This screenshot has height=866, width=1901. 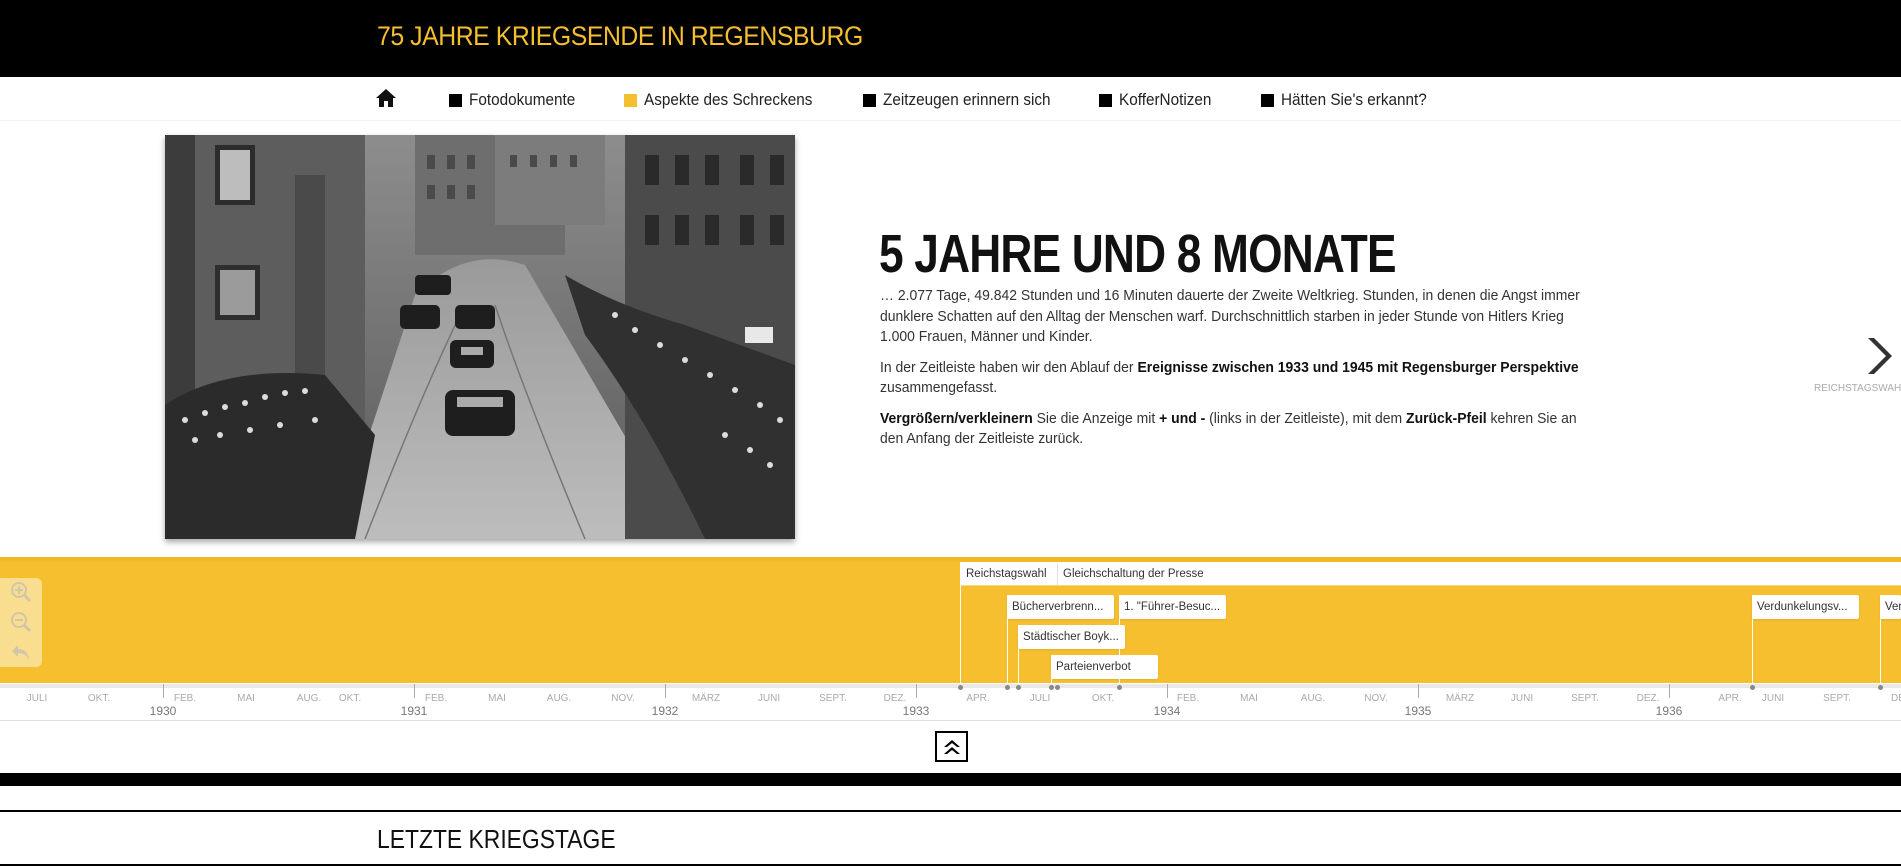 I want to click on chevron-right-icon, so click(x=1878, y=356).